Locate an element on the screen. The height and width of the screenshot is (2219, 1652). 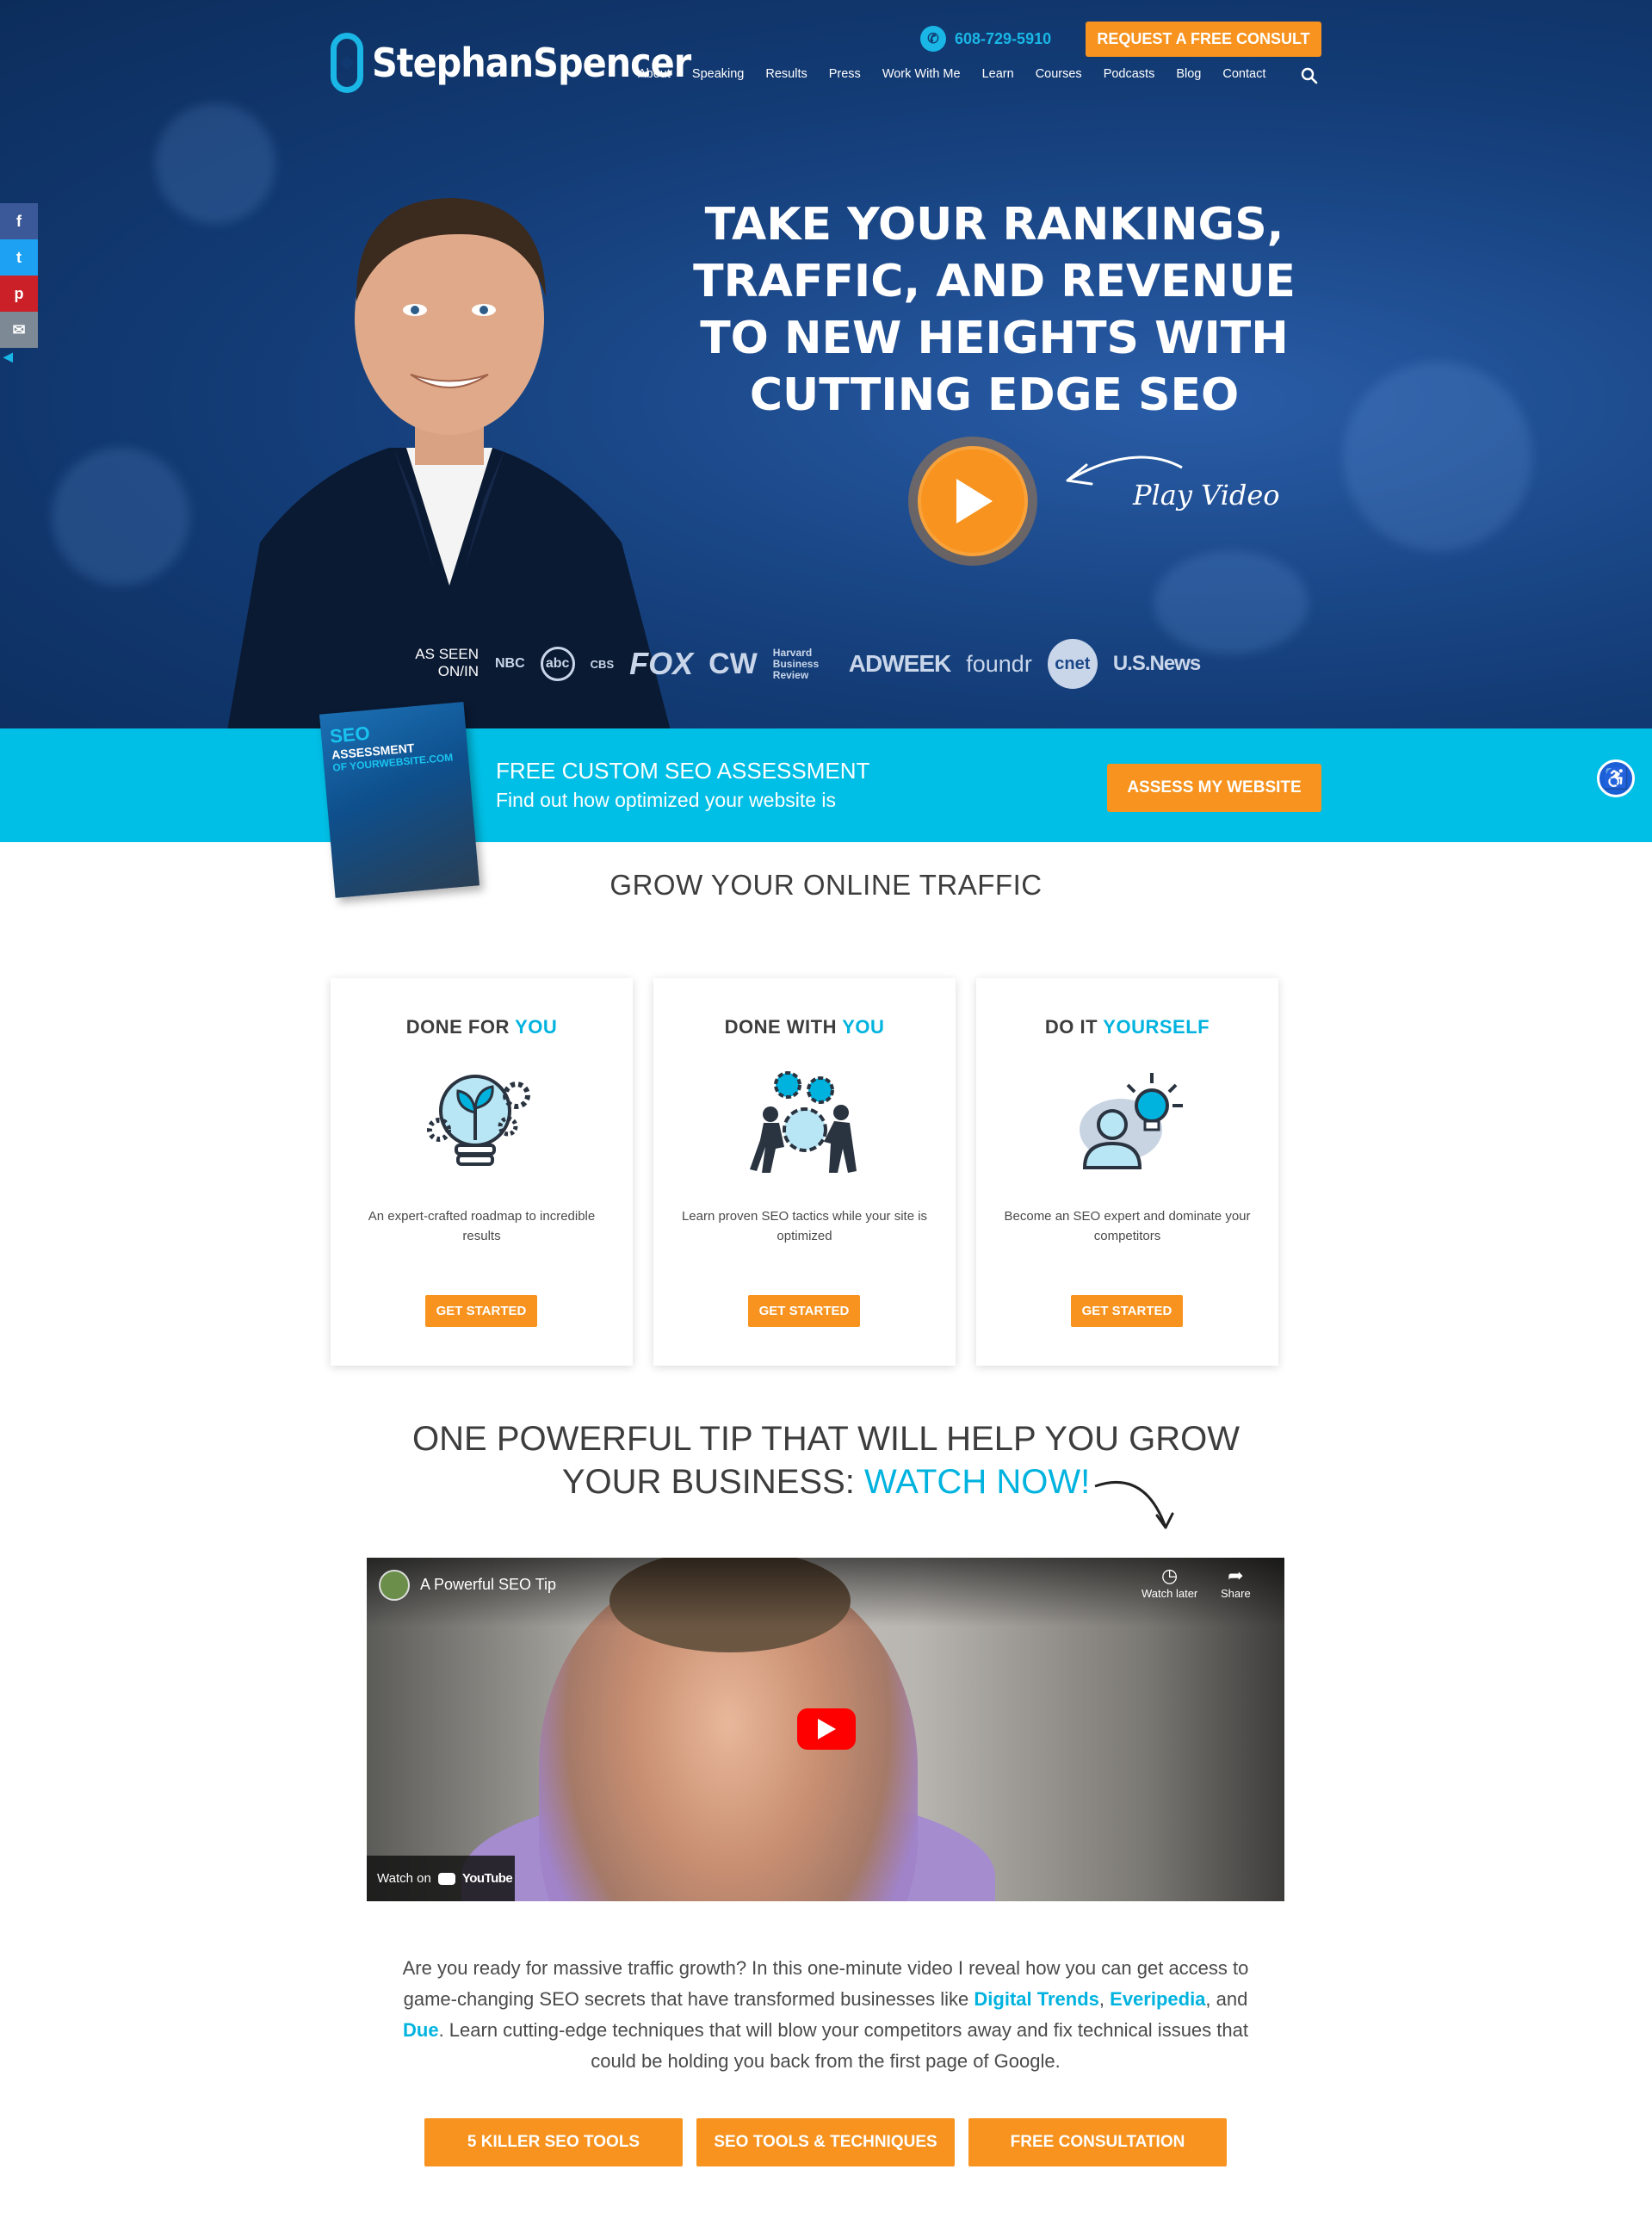
nav-item-contact: Contact is located at coordinates (1244, 74).